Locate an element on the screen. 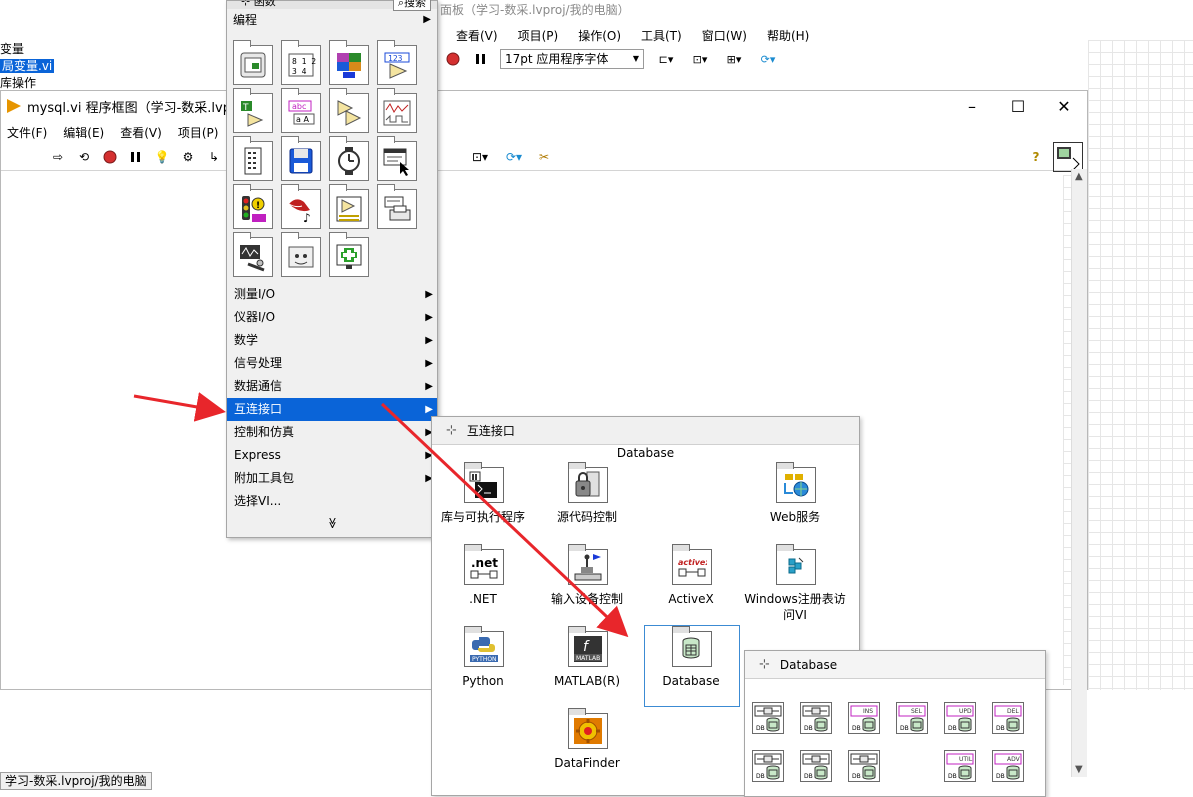 This screenshot has width=1193, height=797. category-control-simulation: 控制和仿真 ▶ is located at coordinates (332, 432).